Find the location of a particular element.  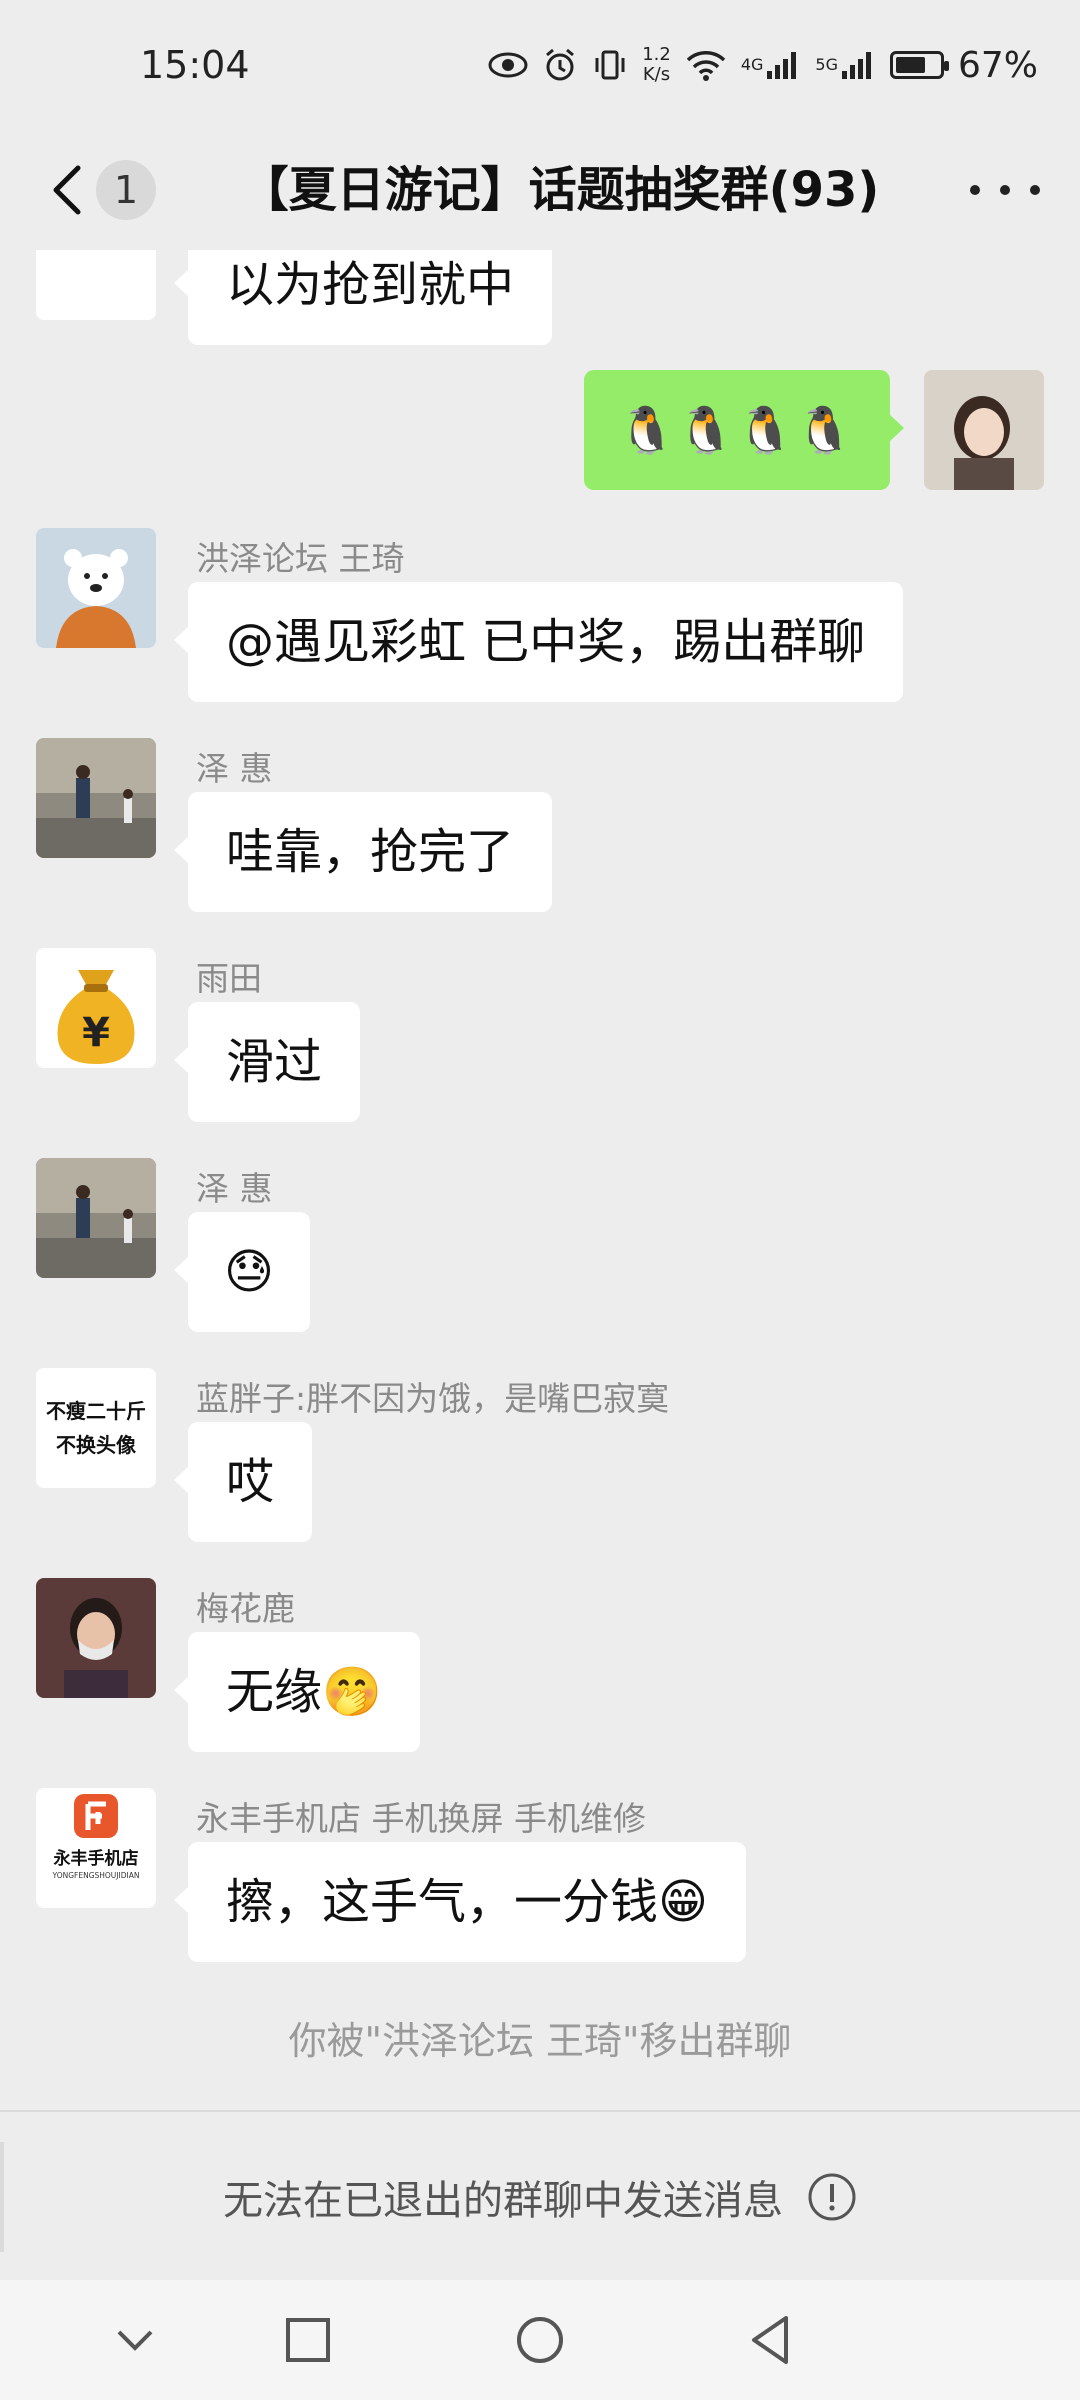

input-bar: 无法在已退出的群聊中发送消息 is located at coordinates (540, 2196).